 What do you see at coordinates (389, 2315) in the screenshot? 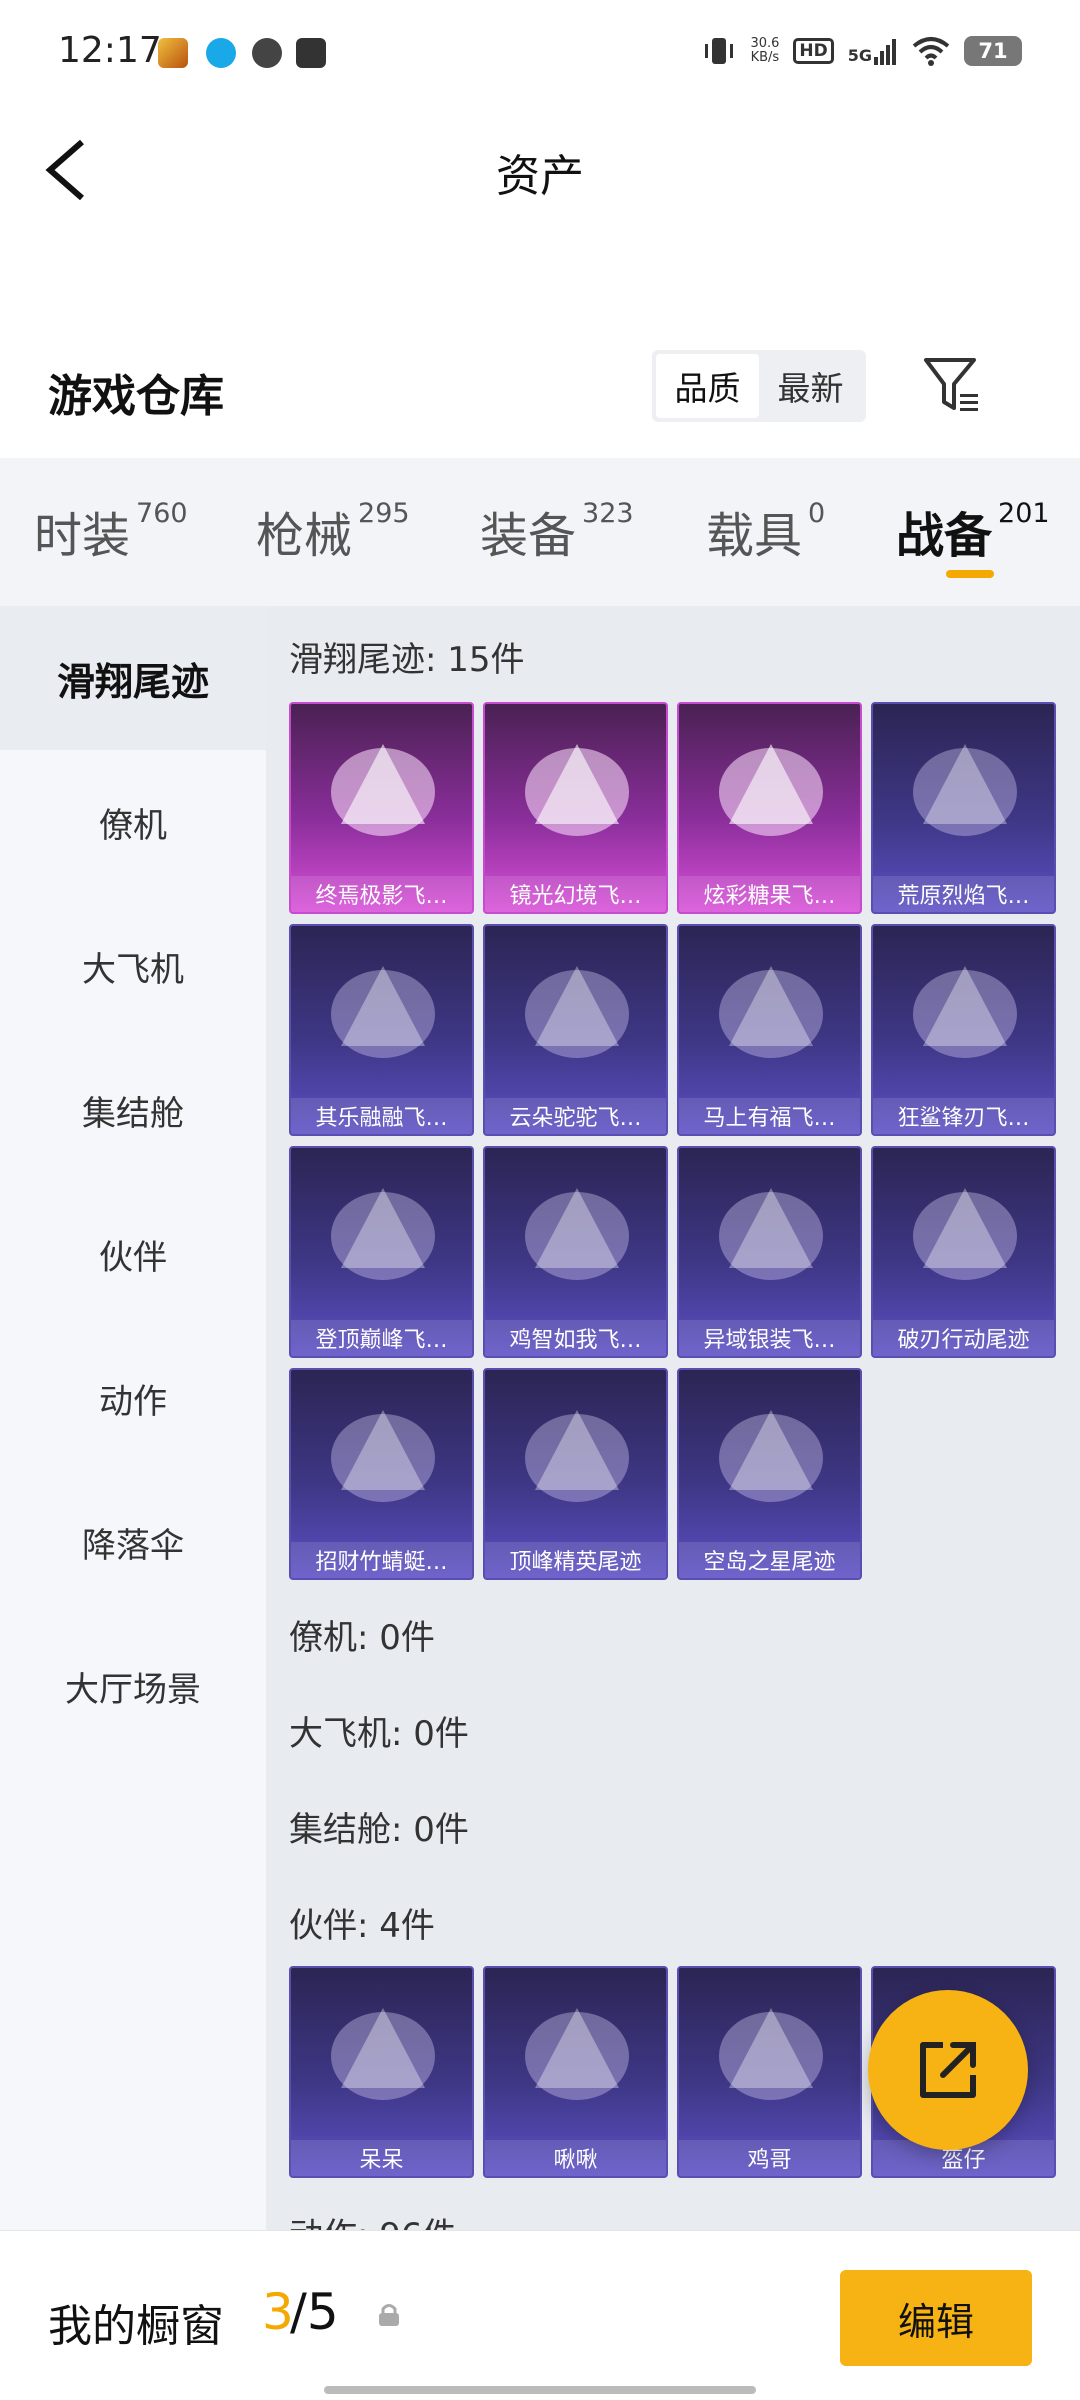
I see `lock-icon` at bounding box center [389, 2315].